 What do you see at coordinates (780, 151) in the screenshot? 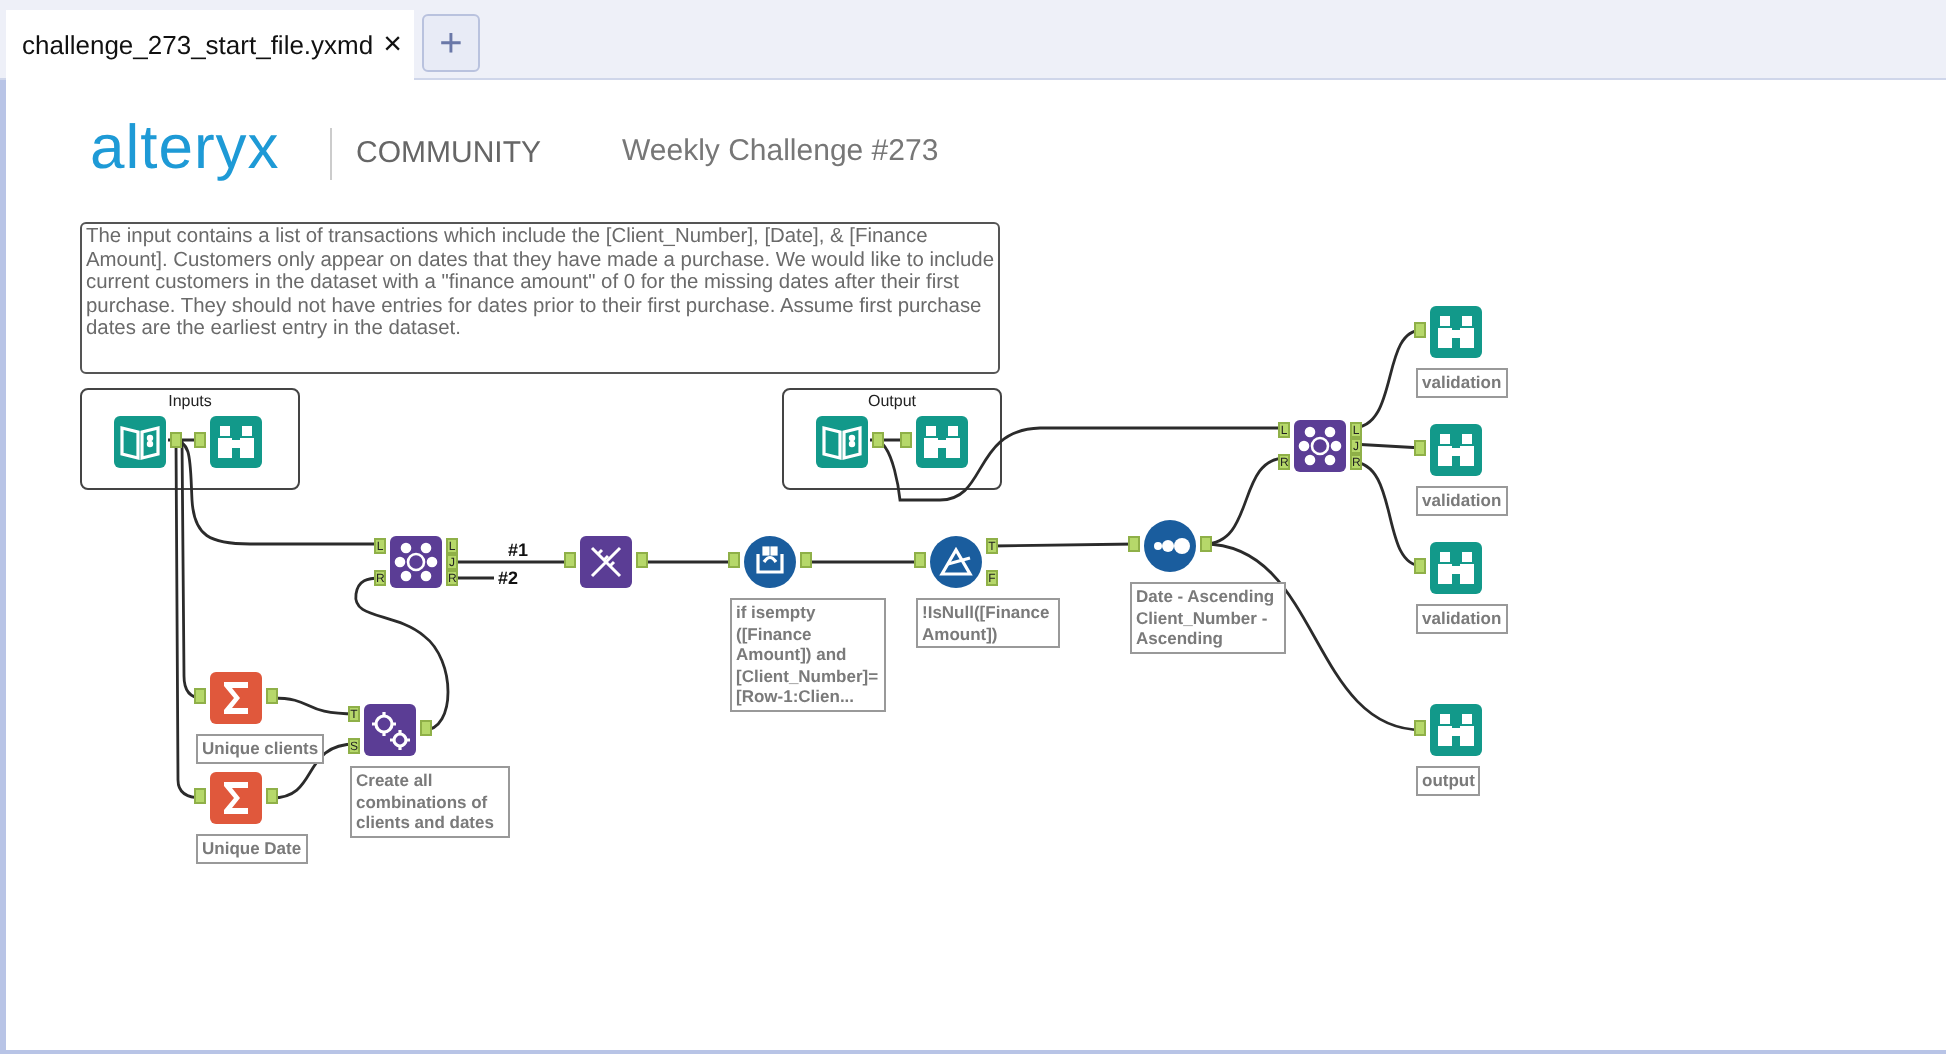
I see `challenge-title: Weekly Challenge #273` at bounding box center [780, 151].